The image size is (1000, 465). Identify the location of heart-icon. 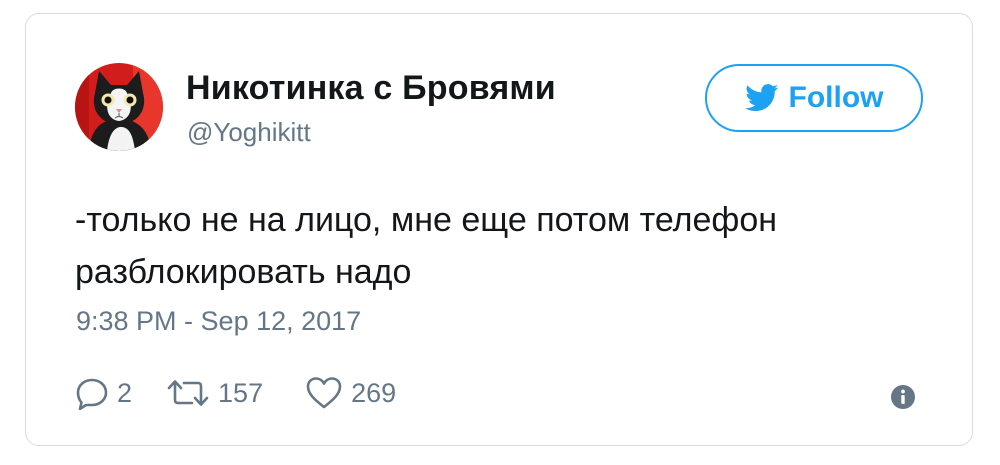
(324, 393).